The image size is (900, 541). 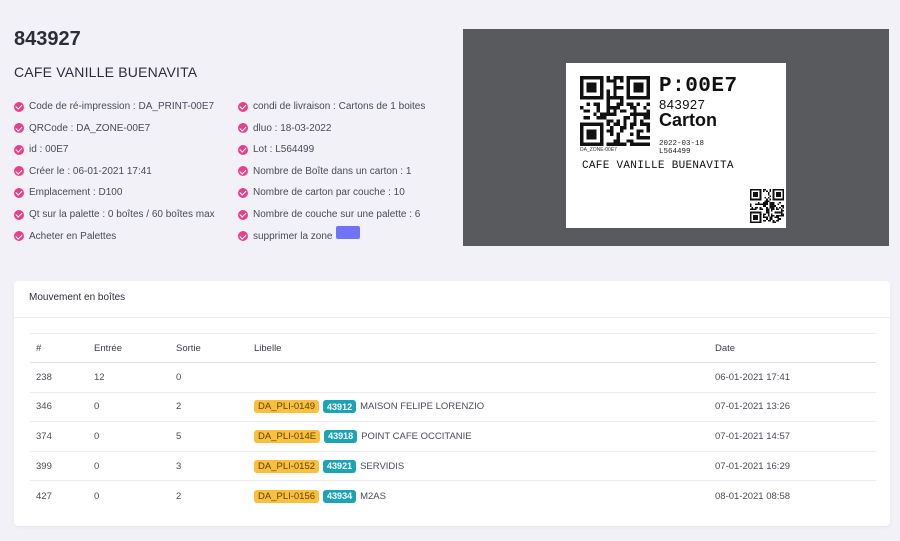 What do you see at coordinates (343, 150) in the screenshot?
I see `detail-lot: Lot : L564499` at bounding box center [343, 150].